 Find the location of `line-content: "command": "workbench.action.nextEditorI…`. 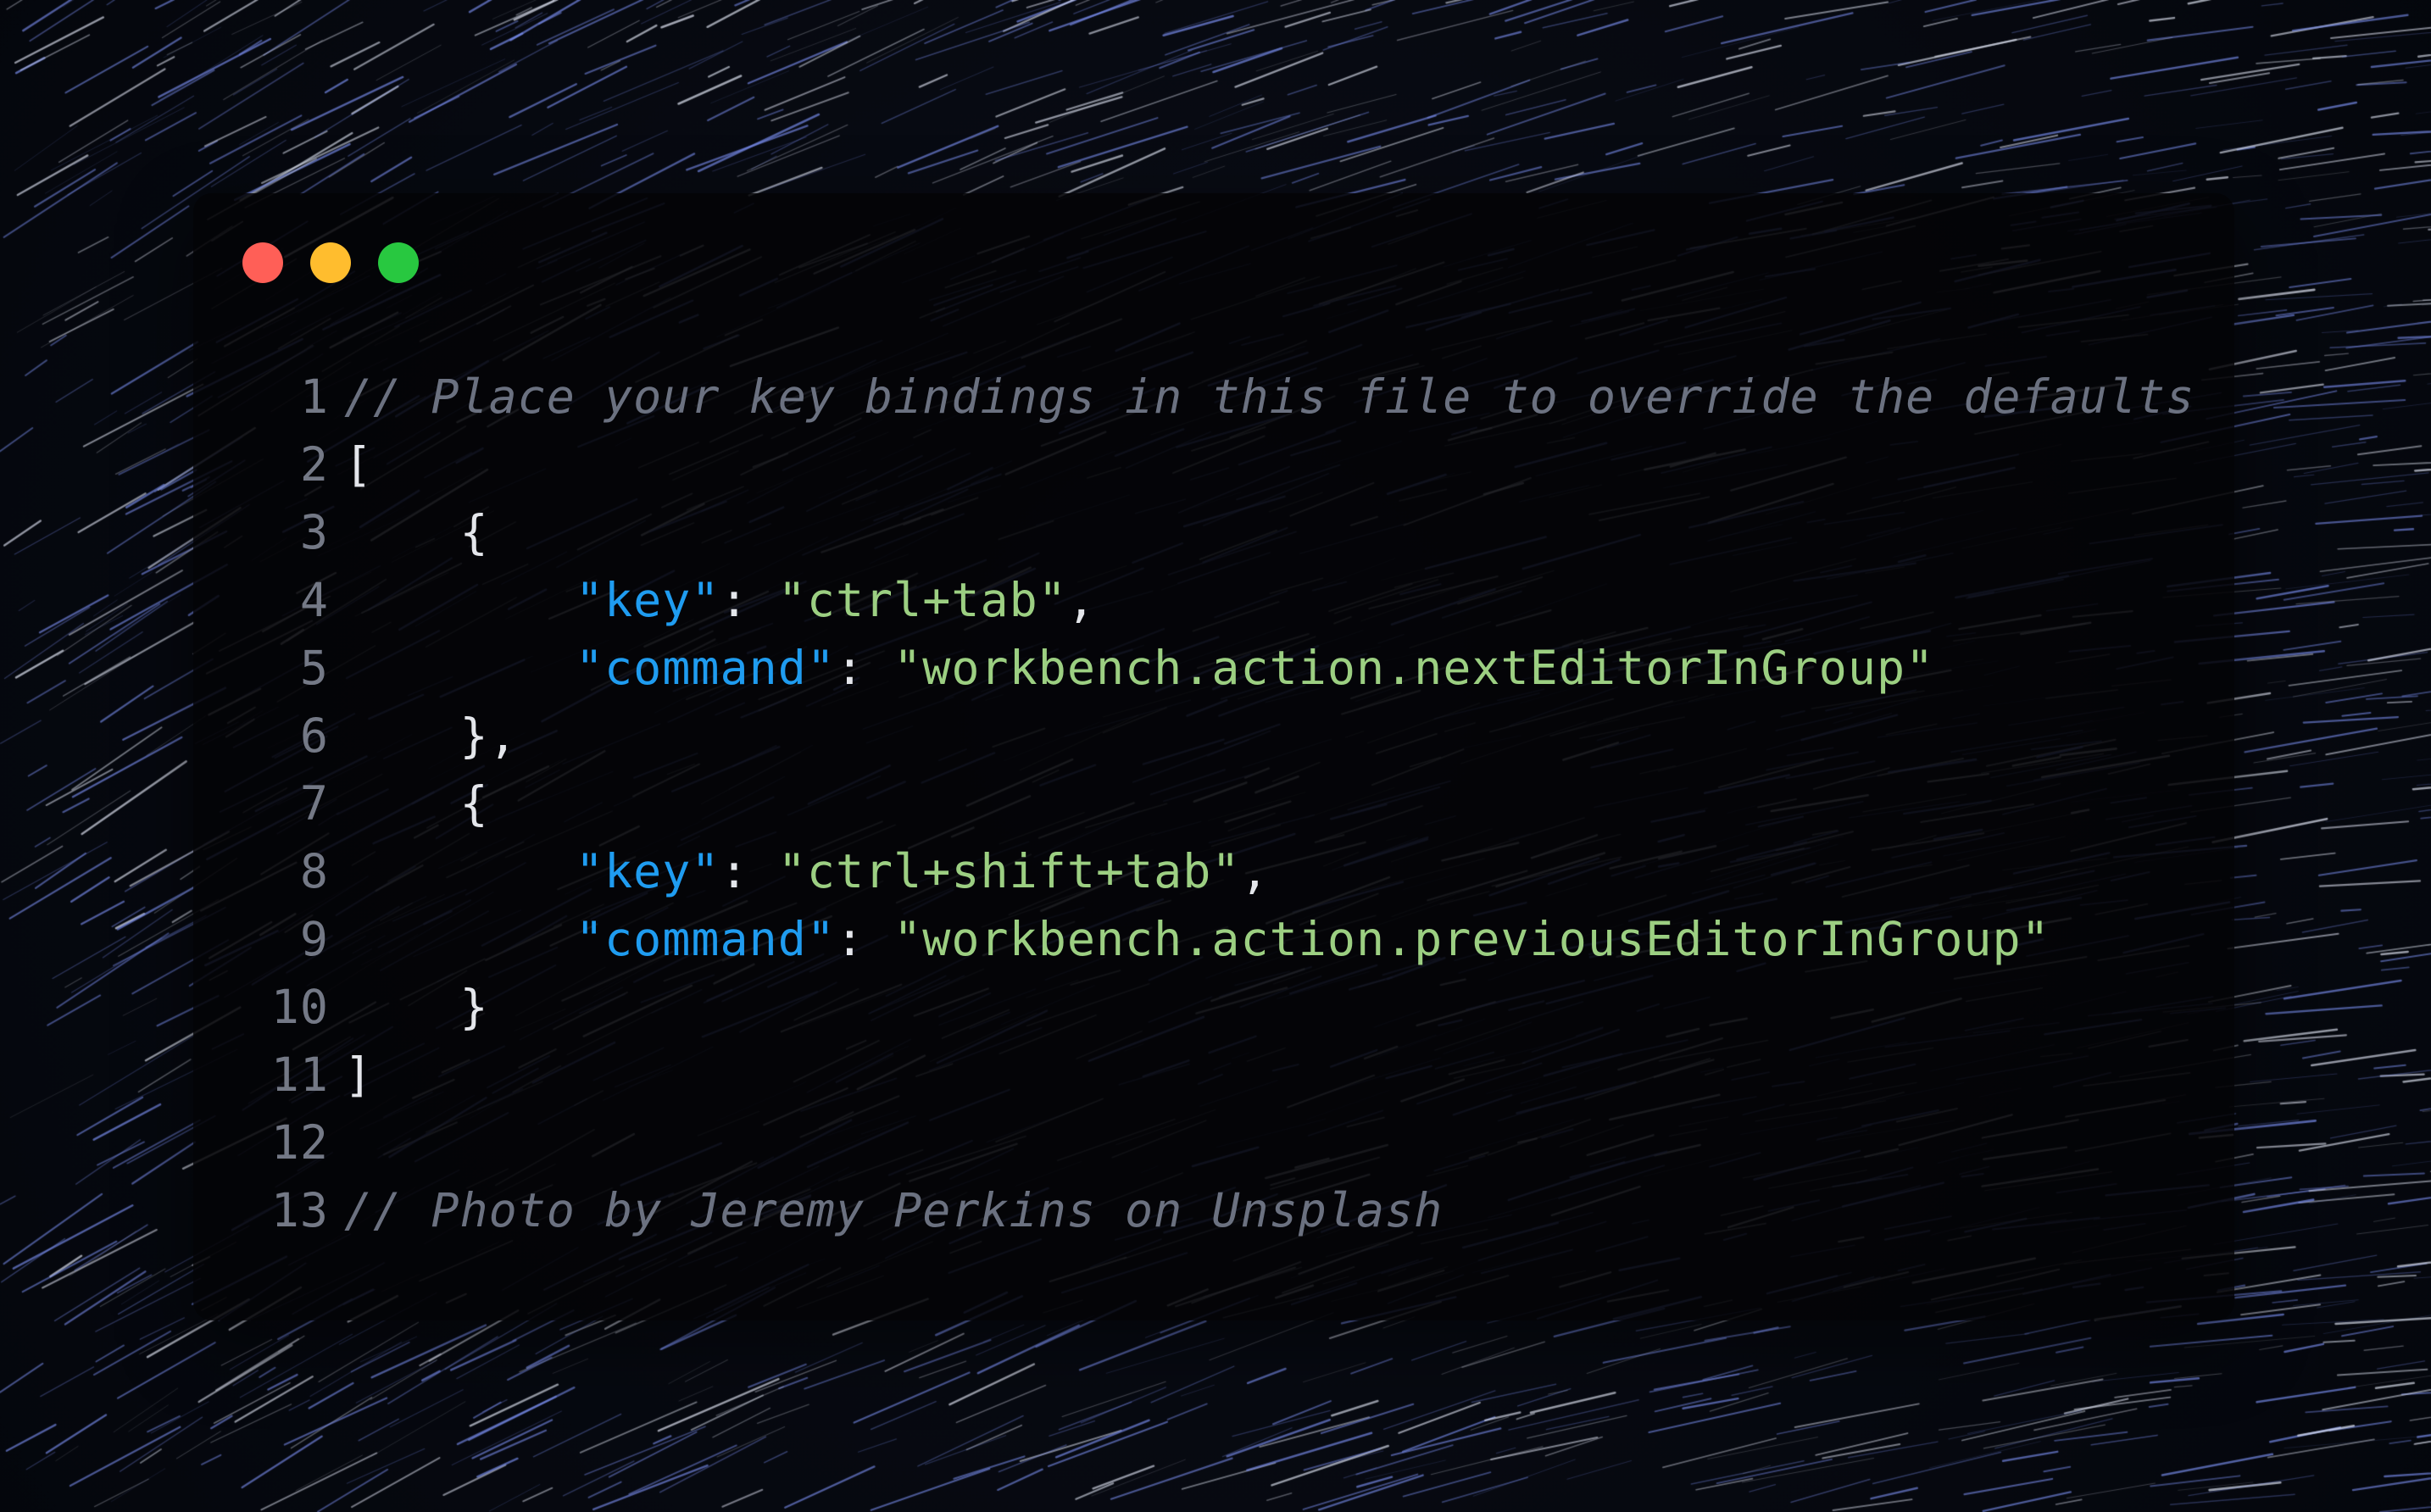

line-content: "command": "workbench.action.nextEditorI… is located at coordinates (1277, 668).